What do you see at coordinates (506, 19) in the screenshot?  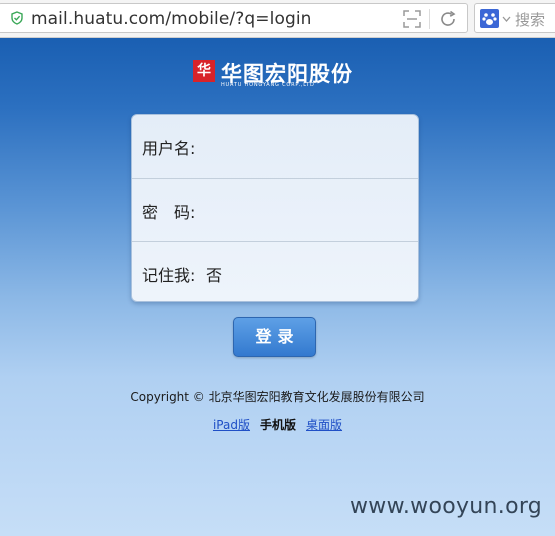 I see `chevron-down-icon` at bounding box center [506, 19].